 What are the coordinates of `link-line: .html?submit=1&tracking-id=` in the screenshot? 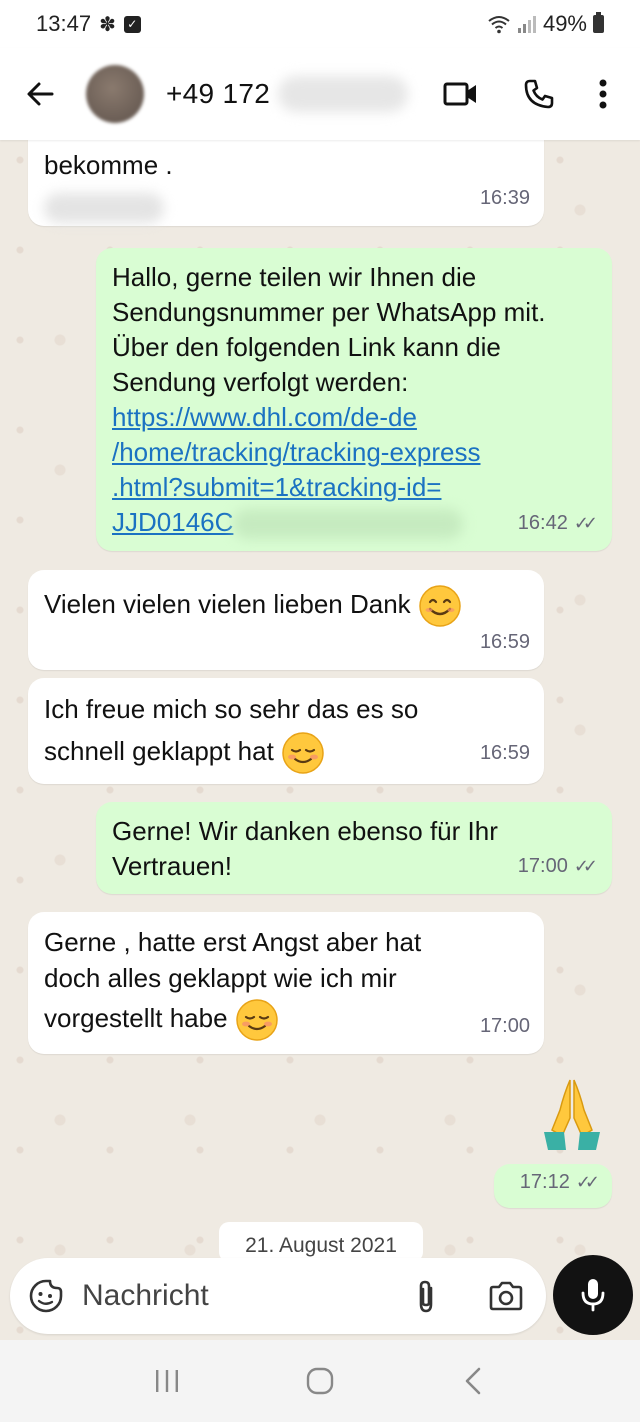 It's located at (277, 487).